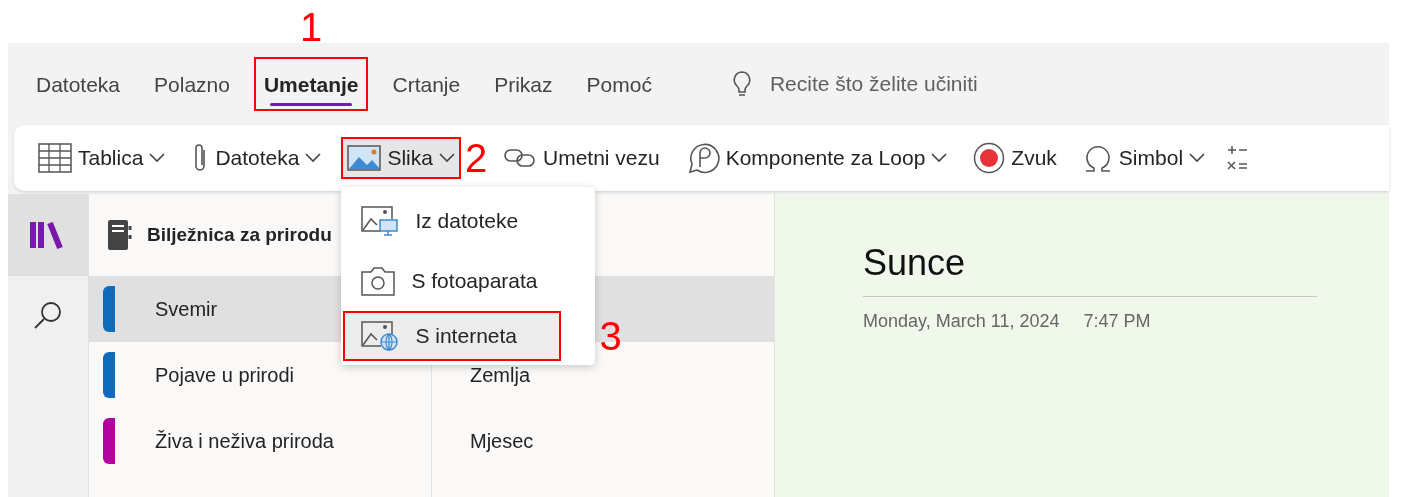 Image resolution: width=1407 pixels, height=497 pixels. What do you see at coordinates (741, 84) in the screenshot?
I see `lightbulb-icon` at bounding box center [741, 84].